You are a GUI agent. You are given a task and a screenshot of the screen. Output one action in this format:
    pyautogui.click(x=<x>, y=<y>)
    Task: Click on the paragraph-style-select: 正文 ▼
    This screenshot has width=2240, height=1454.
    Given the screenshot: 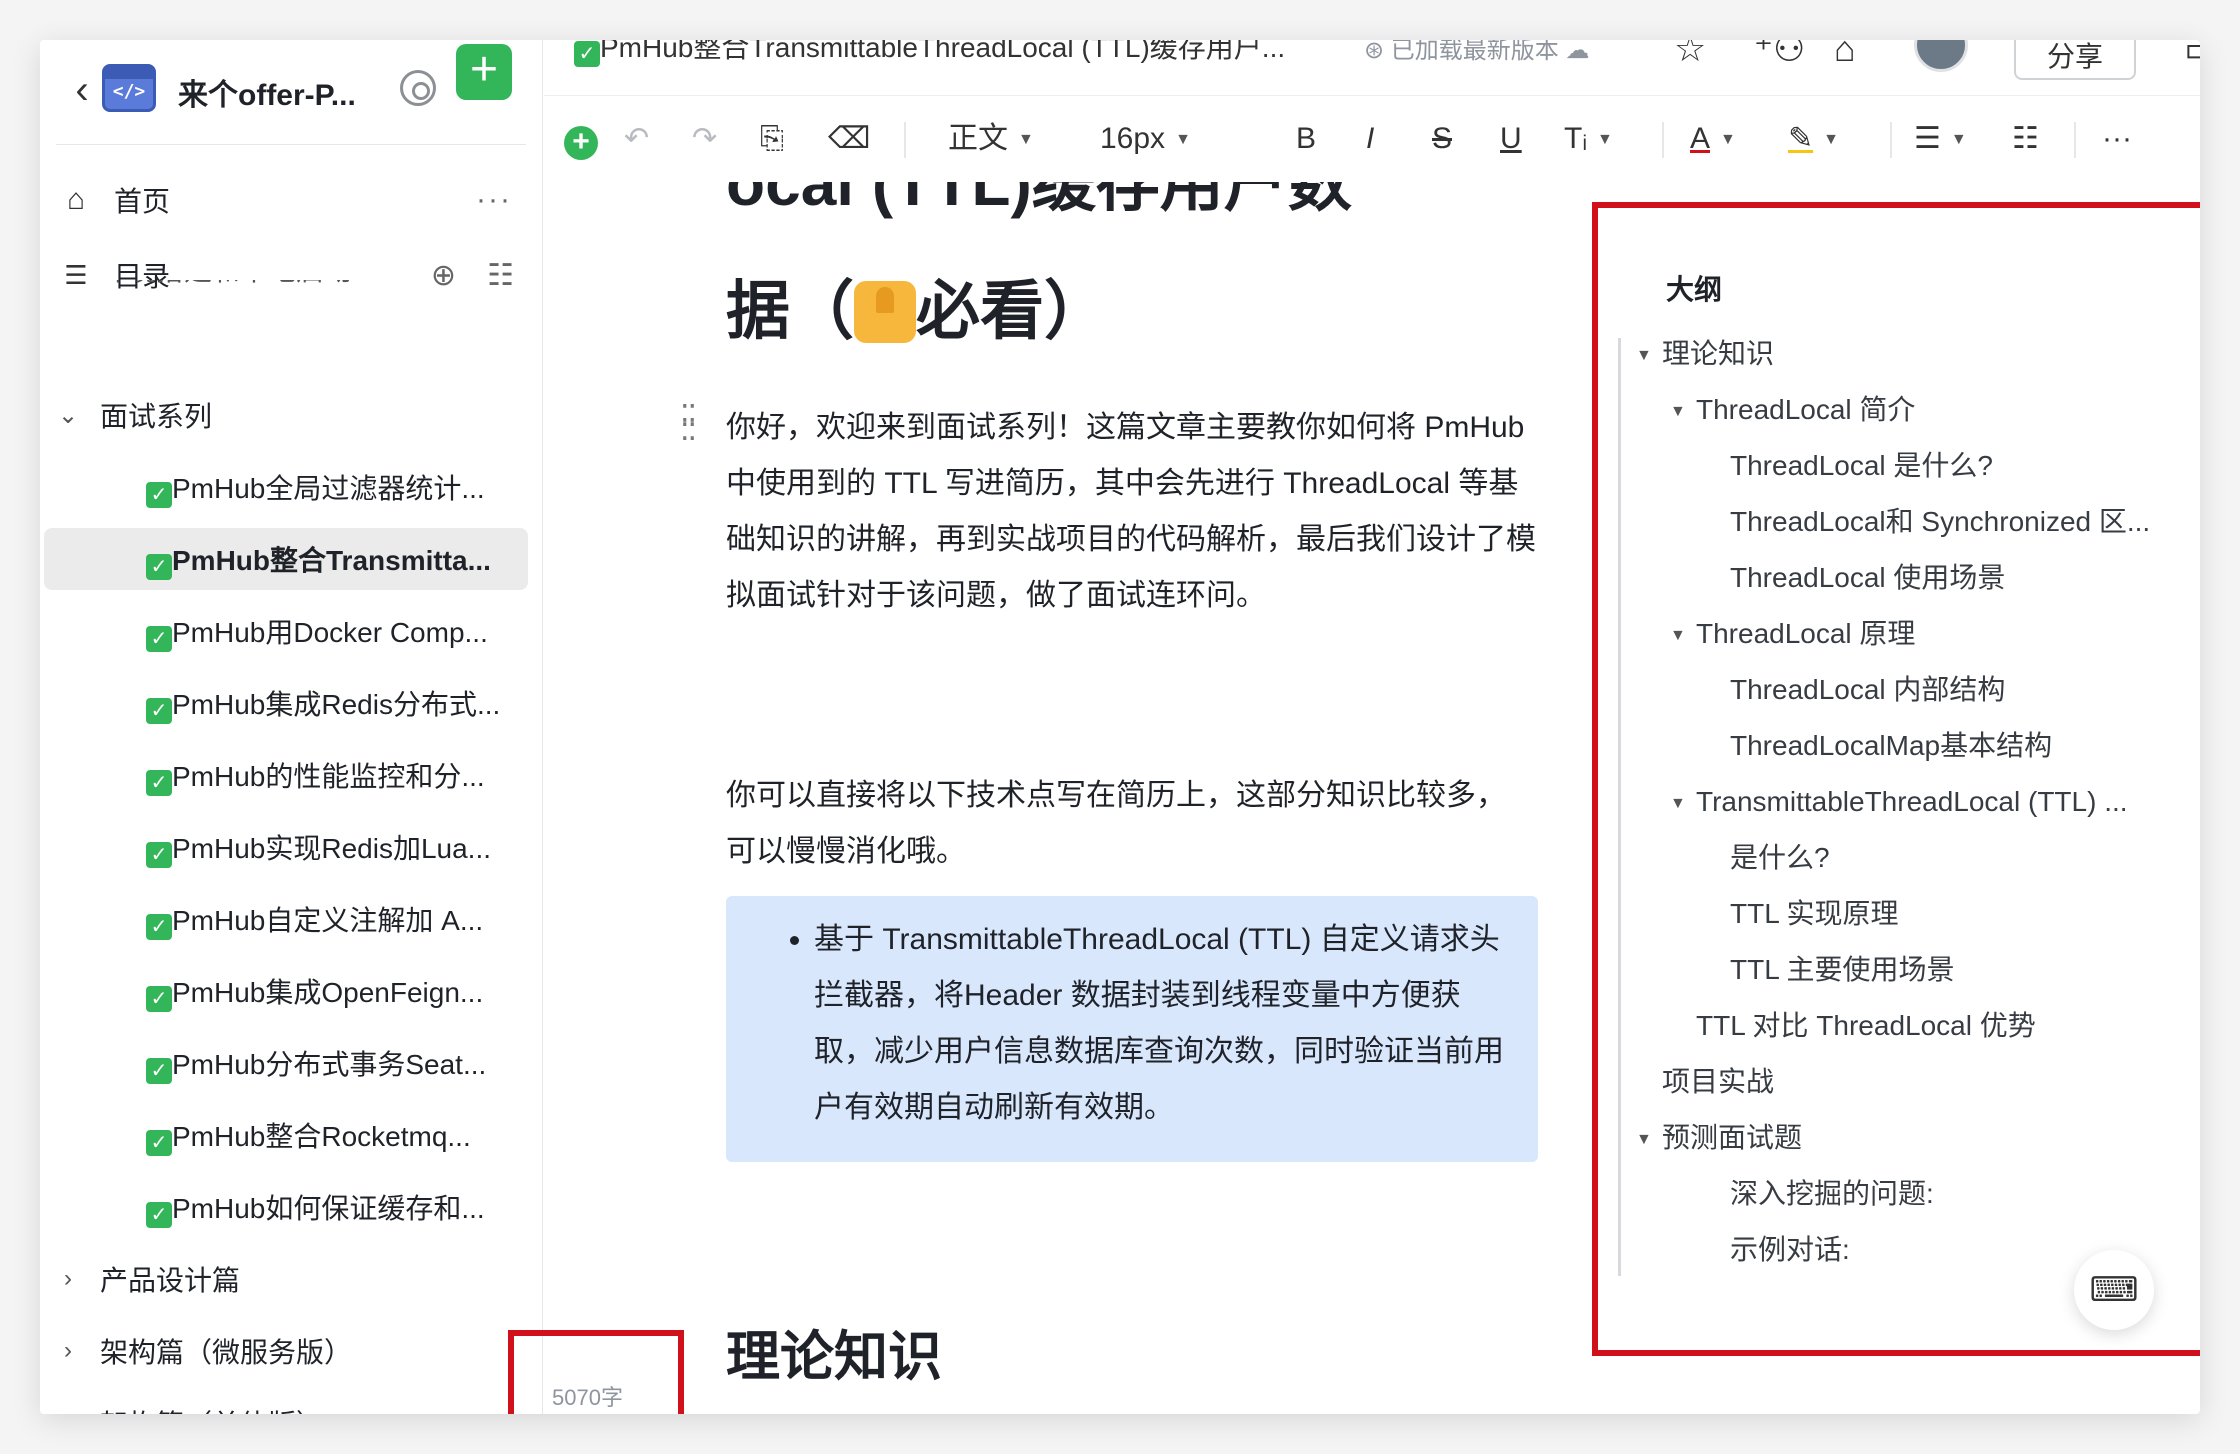 What is the action you would take?
    pyautogui.click(x=991, y=139)
    